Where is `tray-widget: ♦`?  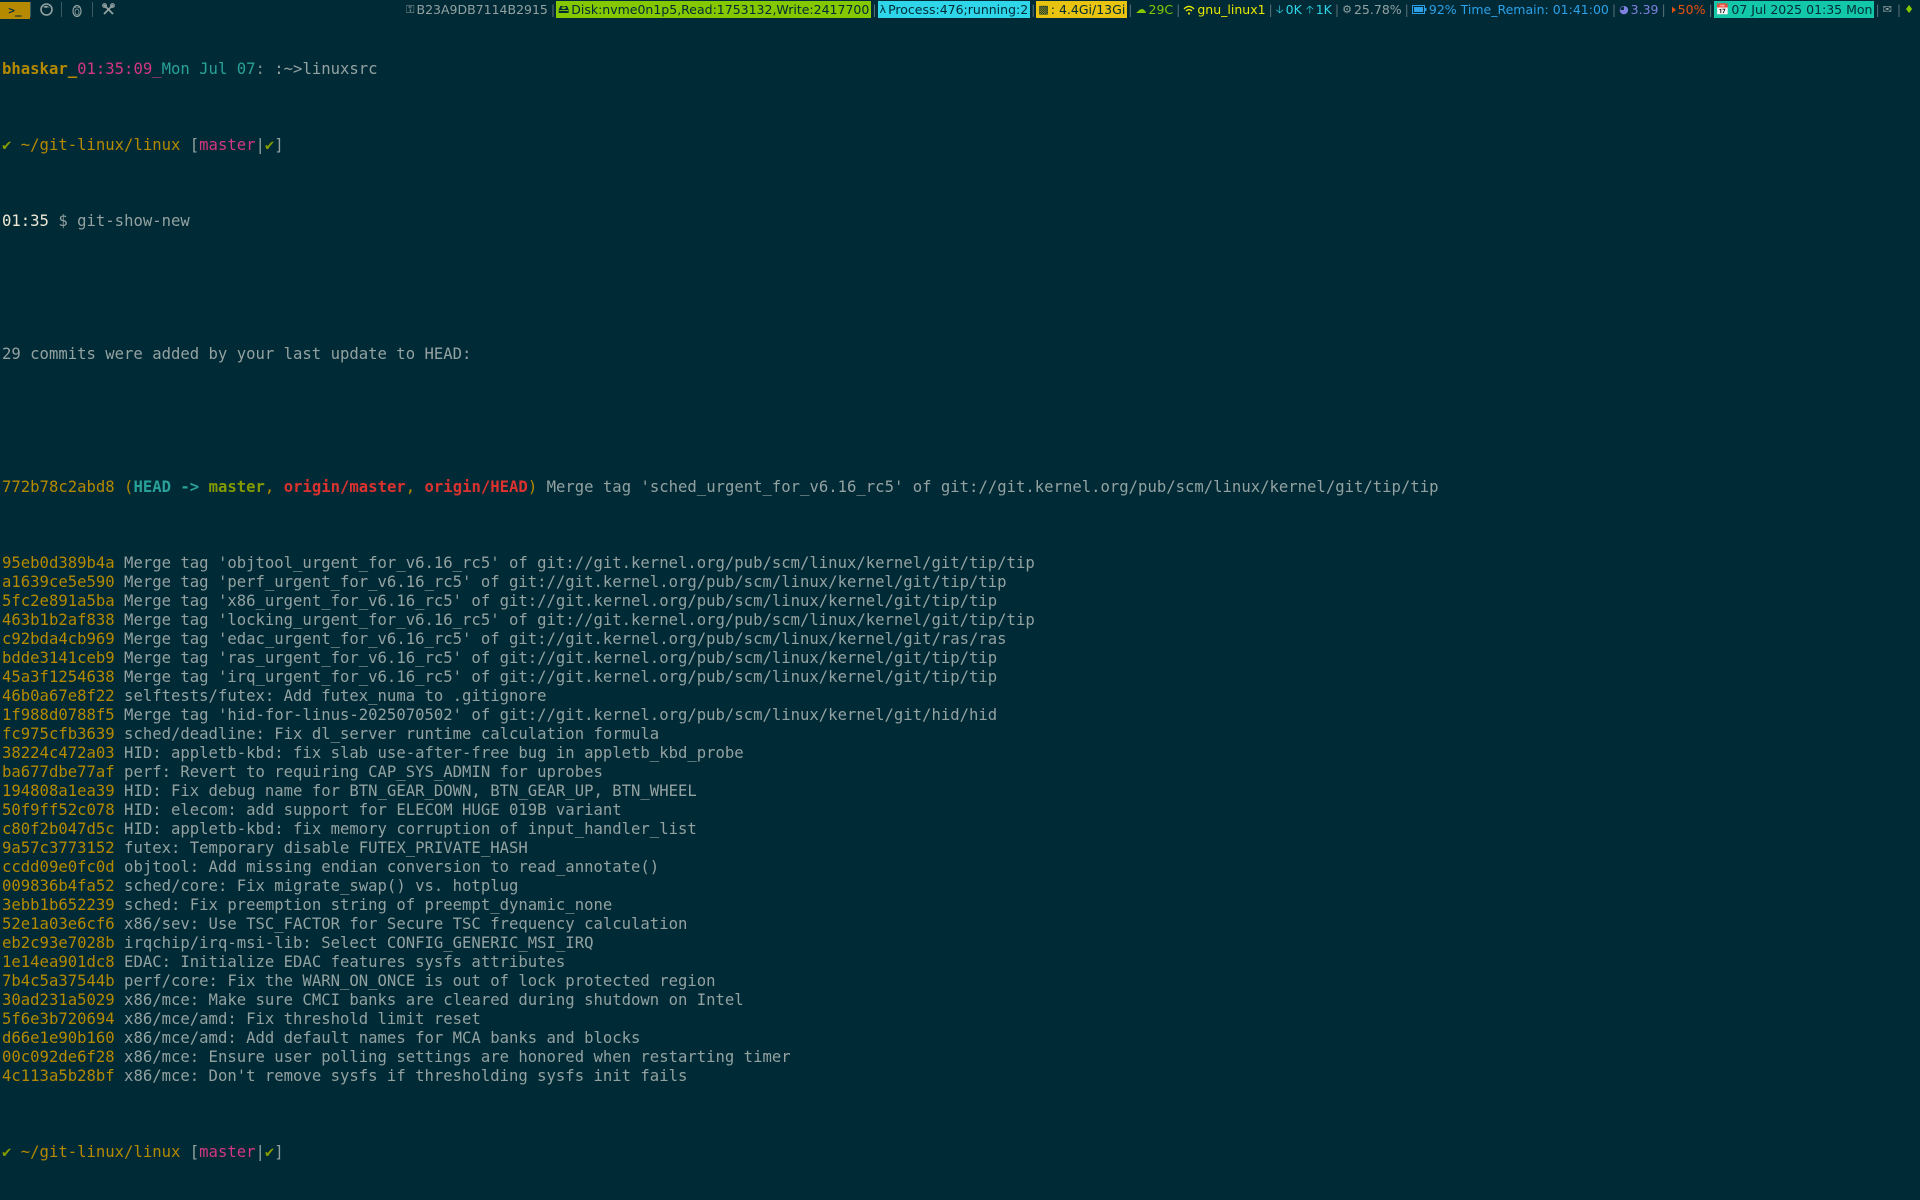
tray-widget: ♦ is located at coordinates (1911, 9).